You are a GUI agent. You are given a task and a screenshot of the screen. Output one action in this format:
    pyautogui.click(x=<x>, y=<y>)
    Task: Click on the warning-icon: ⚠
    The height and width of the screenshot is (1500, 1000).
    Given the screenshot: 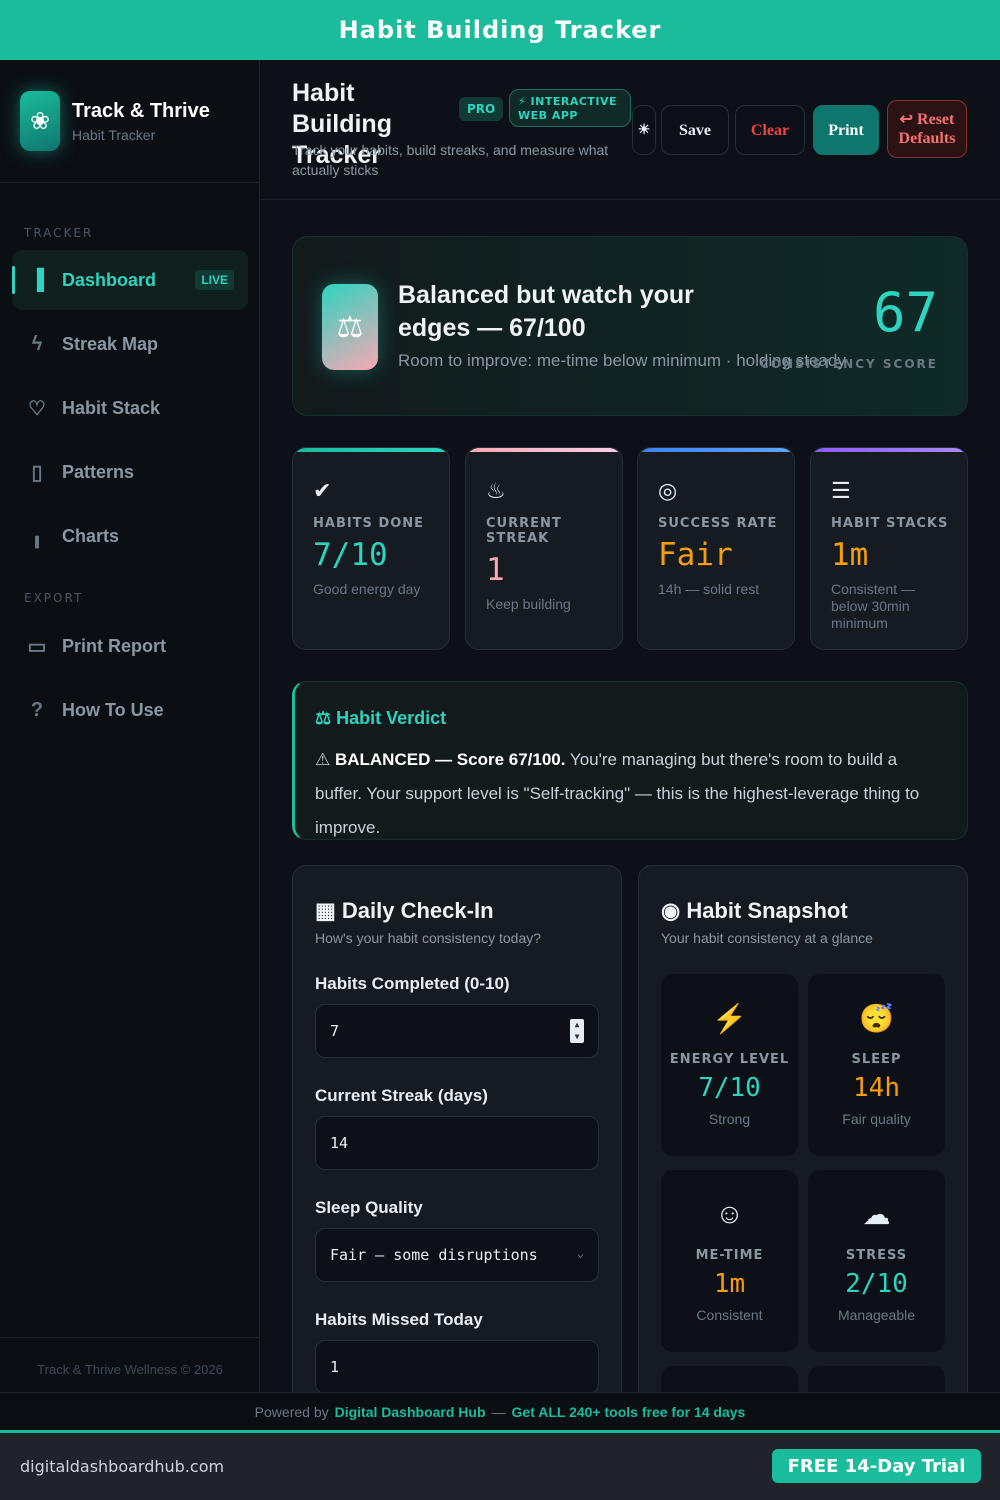 What is the action you would take?
    pyautogui.click(x=325, y=759)
    